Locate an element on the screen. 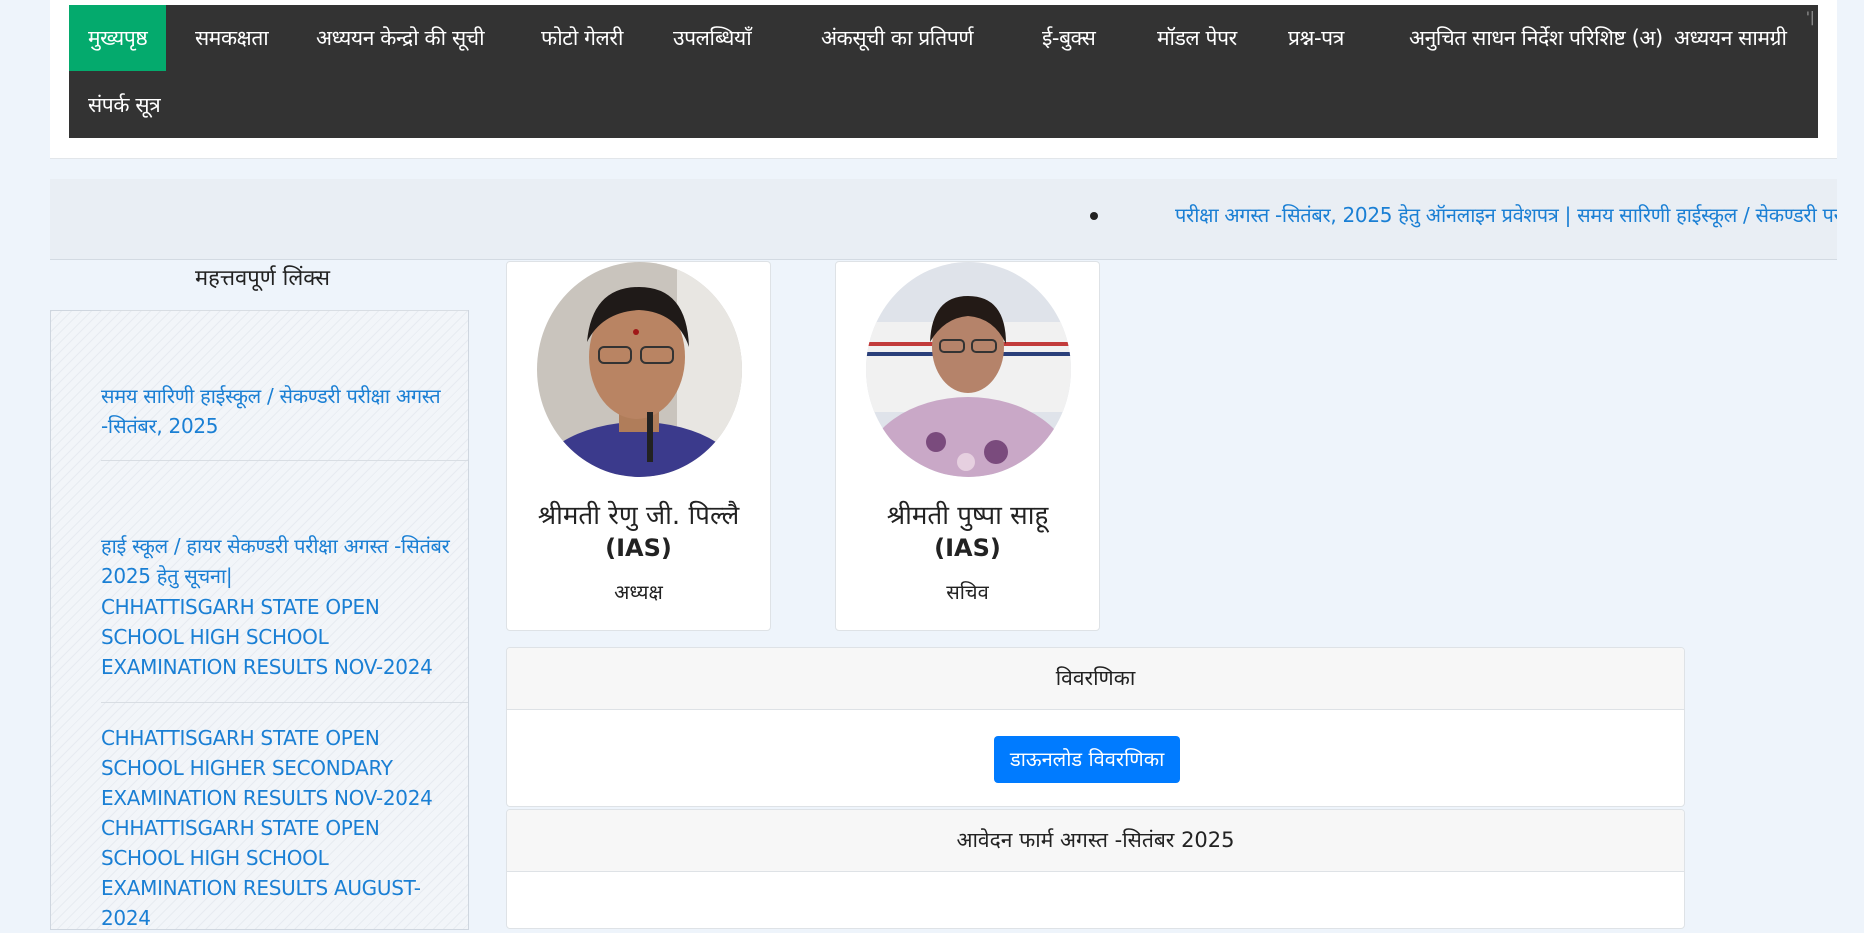  nav-marksheet-counterfoil: अंकसूची का प्रतिपर्ण is located at coordinates (897, 38).